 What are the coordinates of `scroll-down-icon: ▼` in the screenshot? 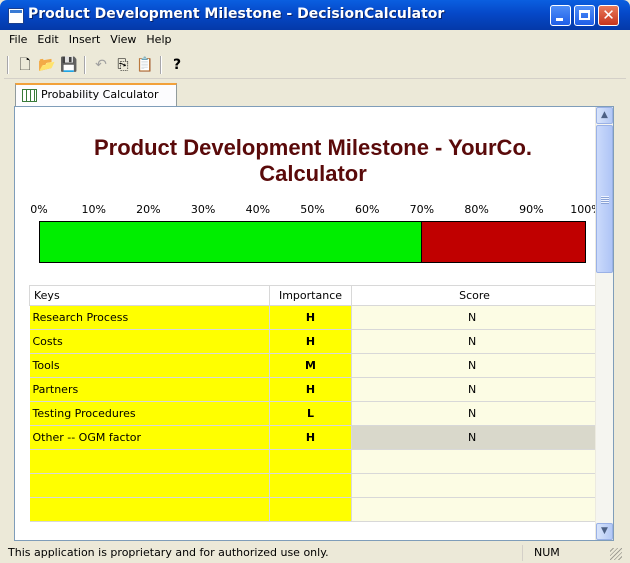 It's located at (604, 531).